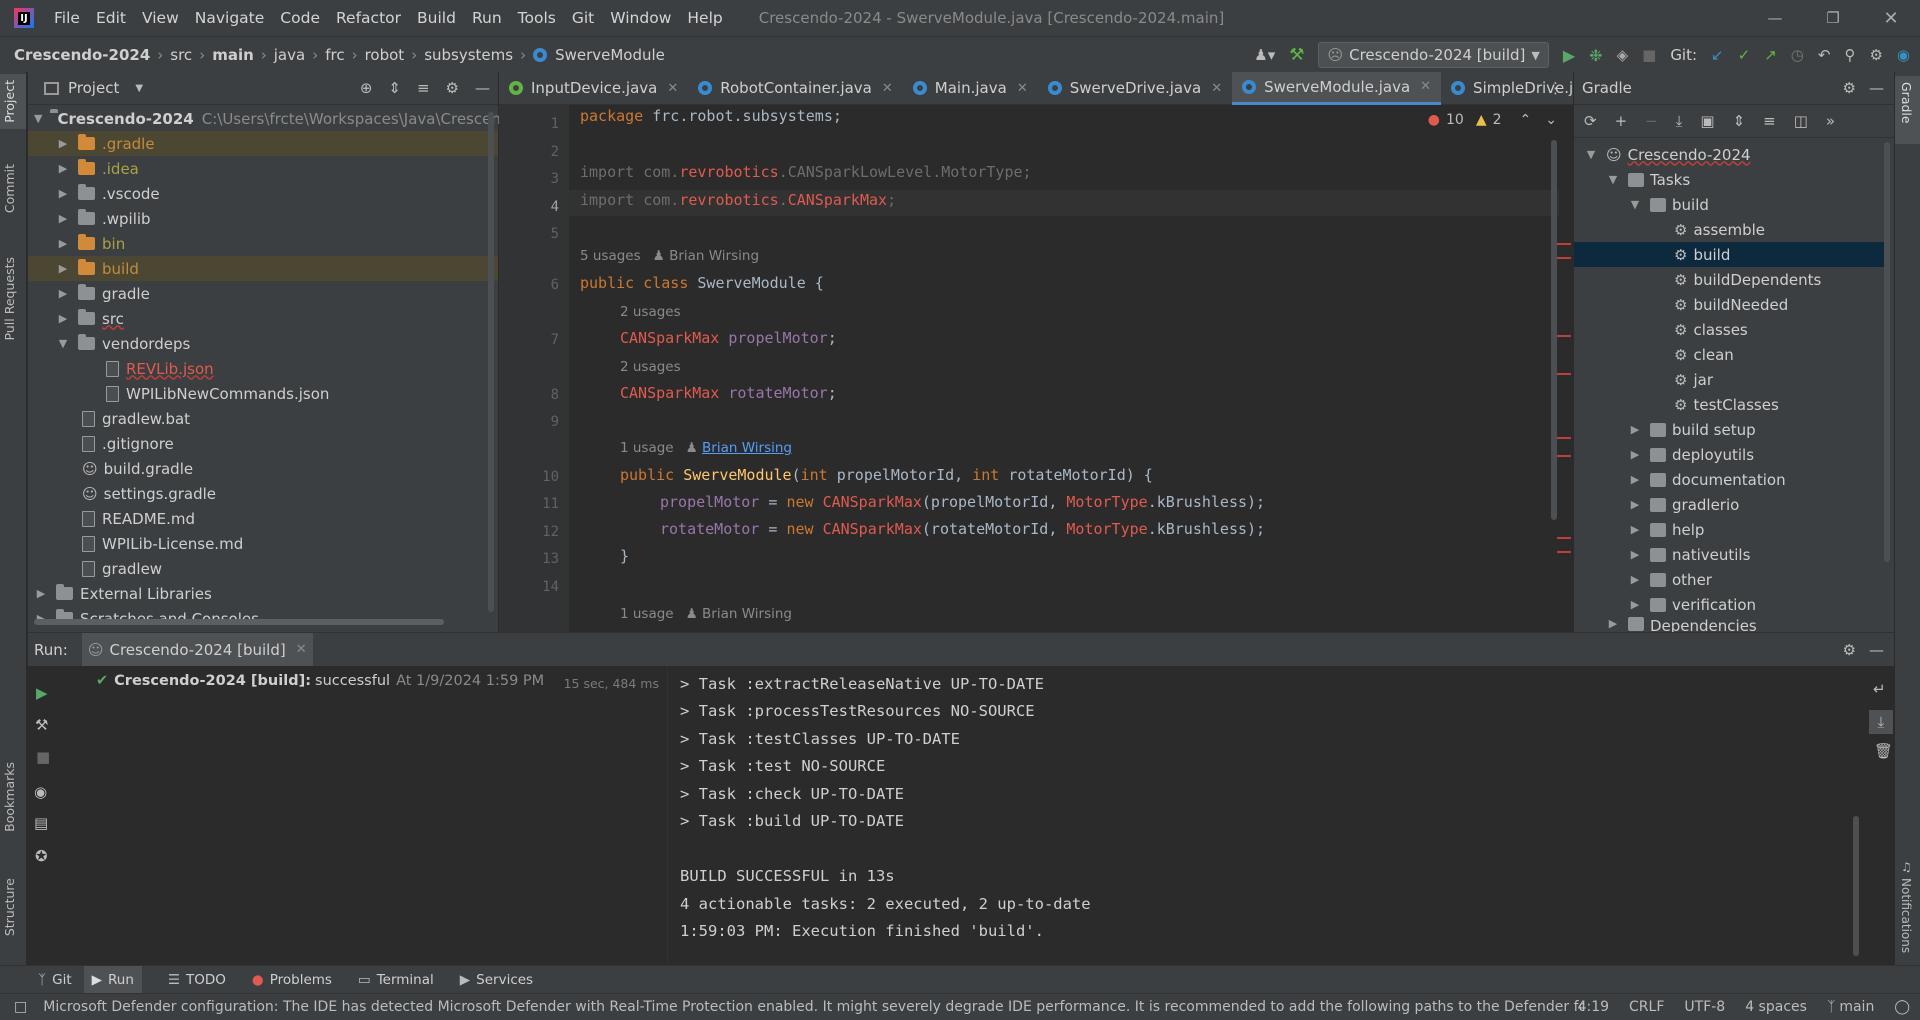 Image resolution: width=1920 pixels, height=1020 pixels. What do you see at coordinates (1739, 121) in the screenshot?
I see `expand-all-icon: ⇕` at bounding box center [1739, 121].